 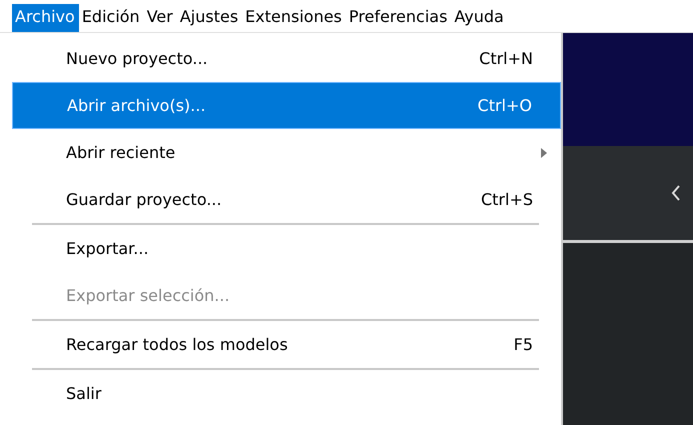 I want to click on menu-item: Salir, so click(x=286, y=393).